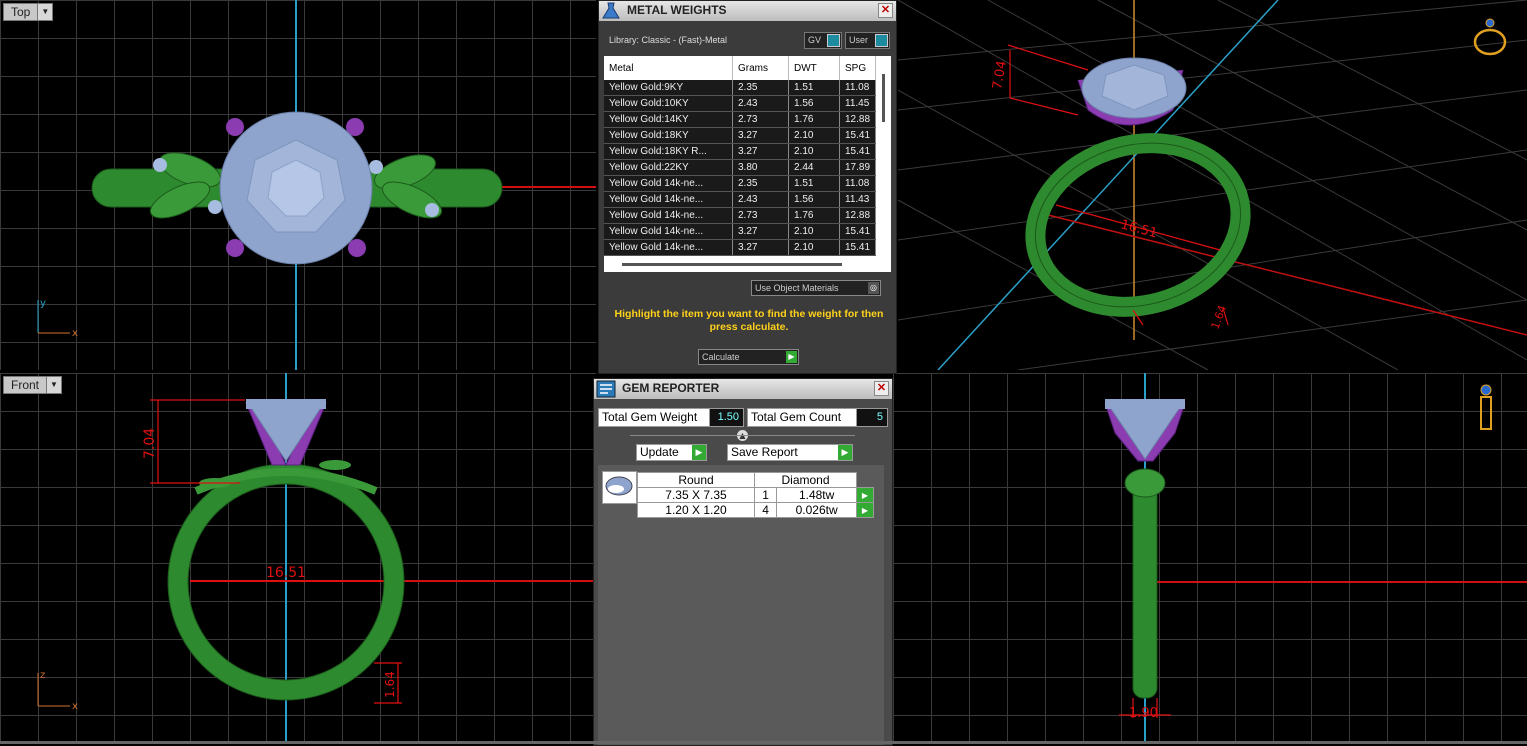  I want to click on col-spg: SPG, so click(858, 68).